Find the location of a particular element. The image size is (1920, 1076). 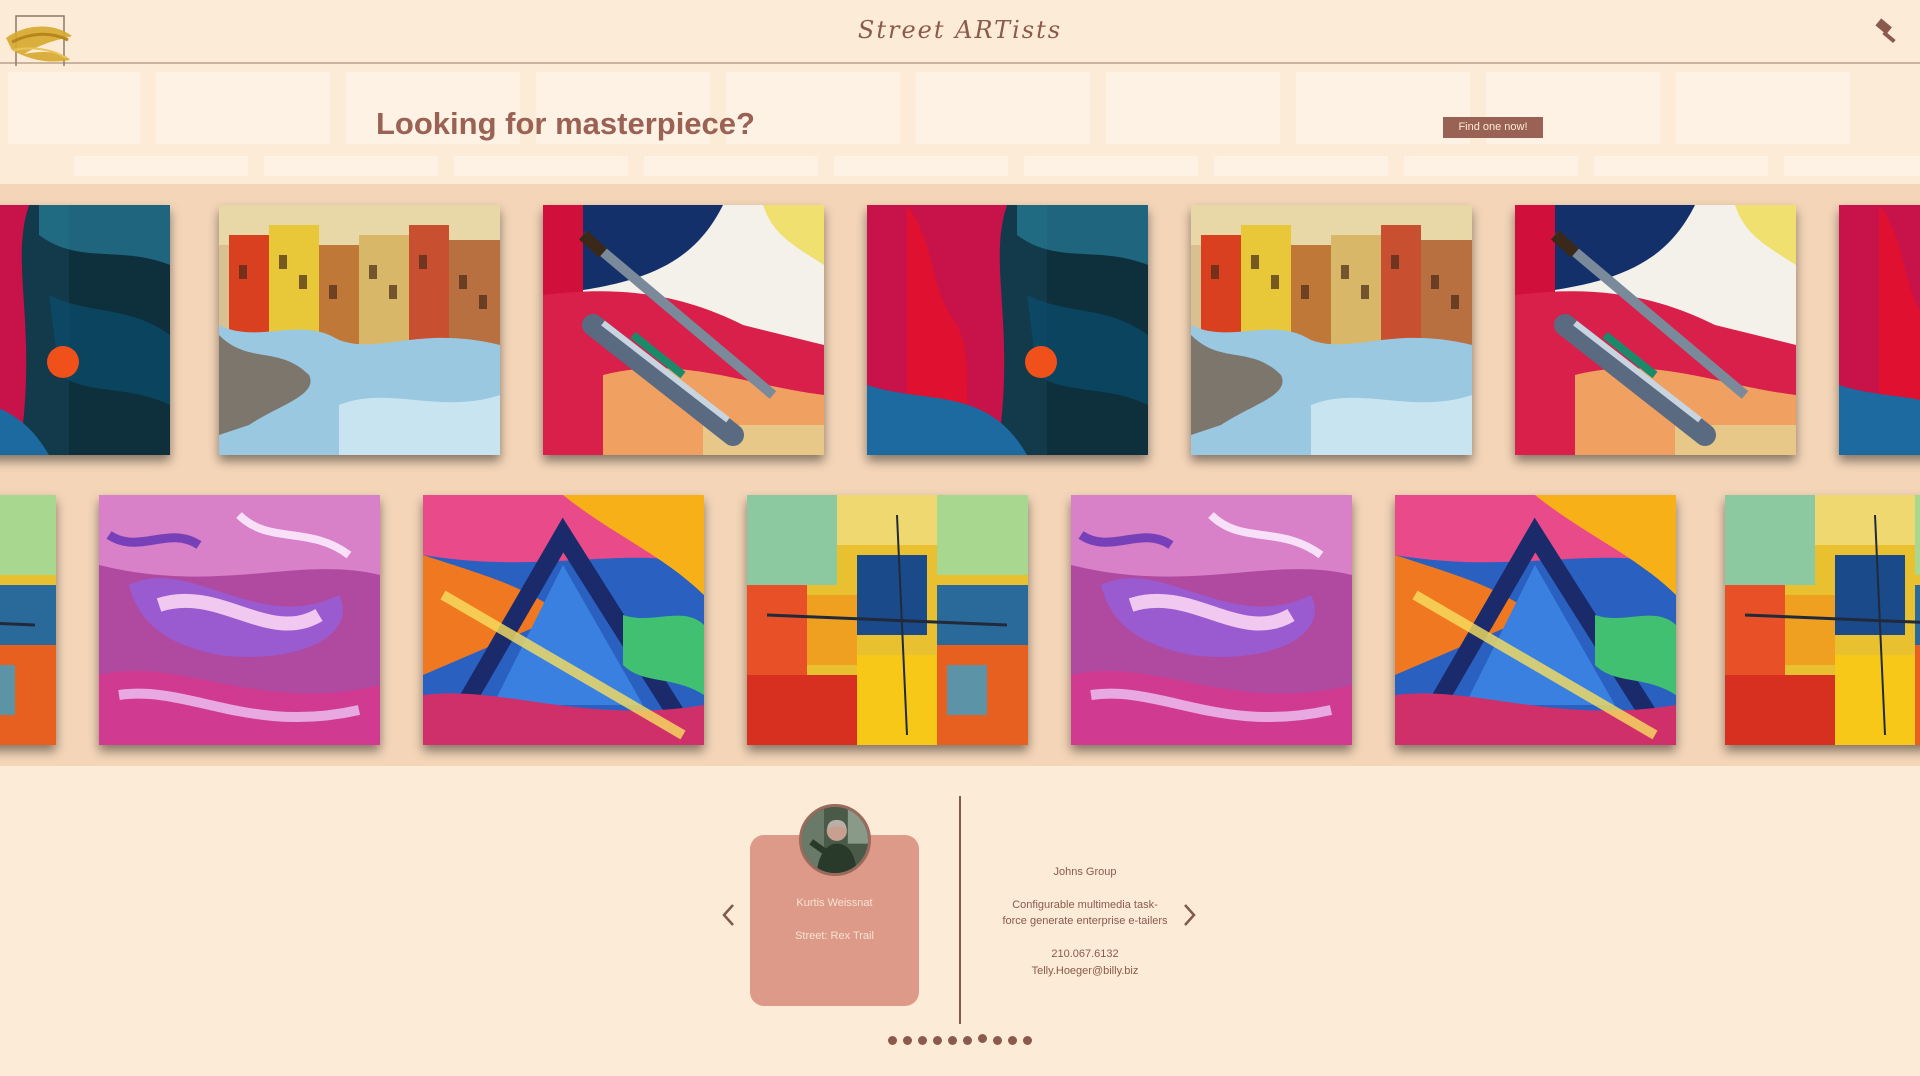

avatar is located at coordinates (835, 840).